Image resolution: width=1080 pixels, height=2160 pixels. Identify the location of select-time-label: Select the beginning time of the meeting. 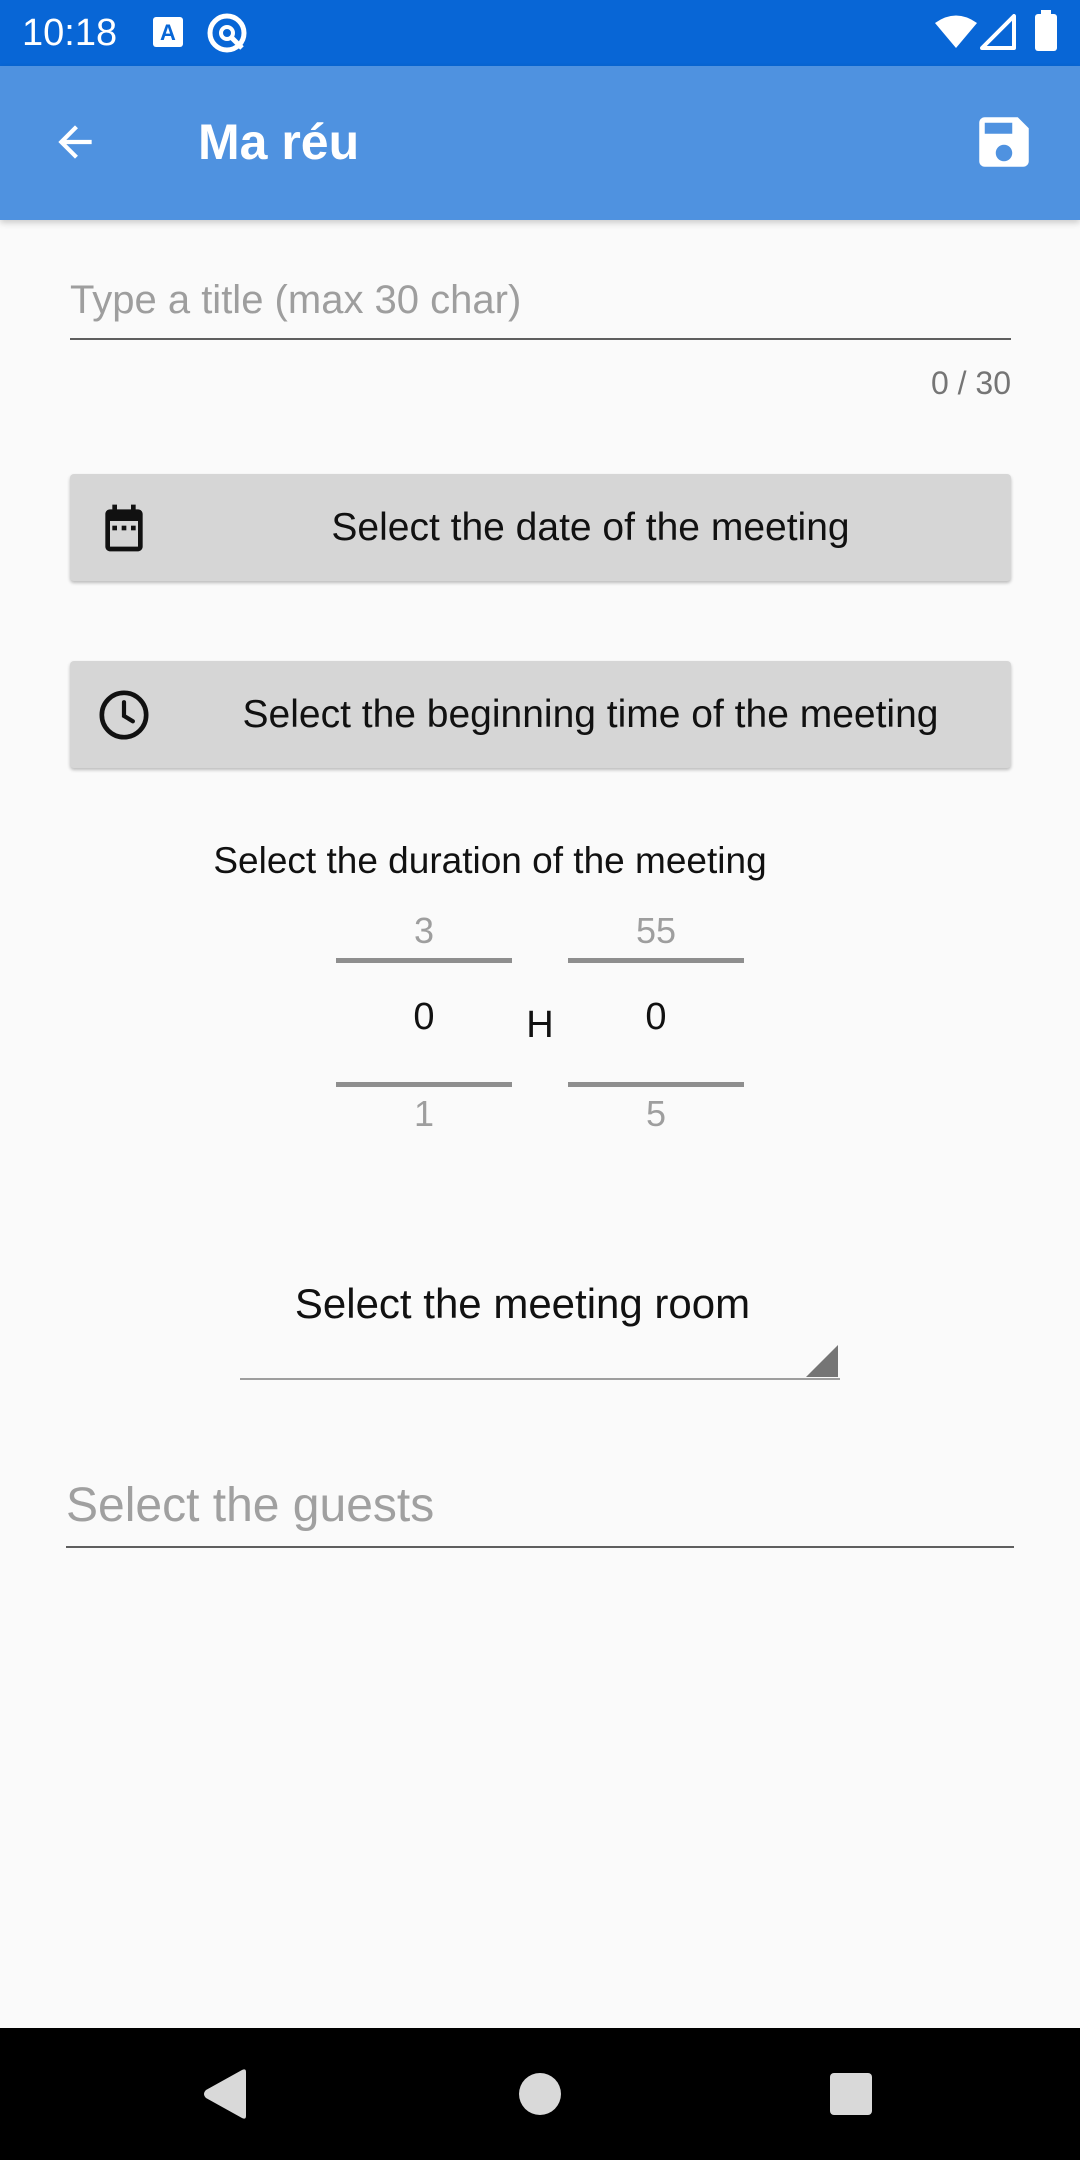
(590, 714).